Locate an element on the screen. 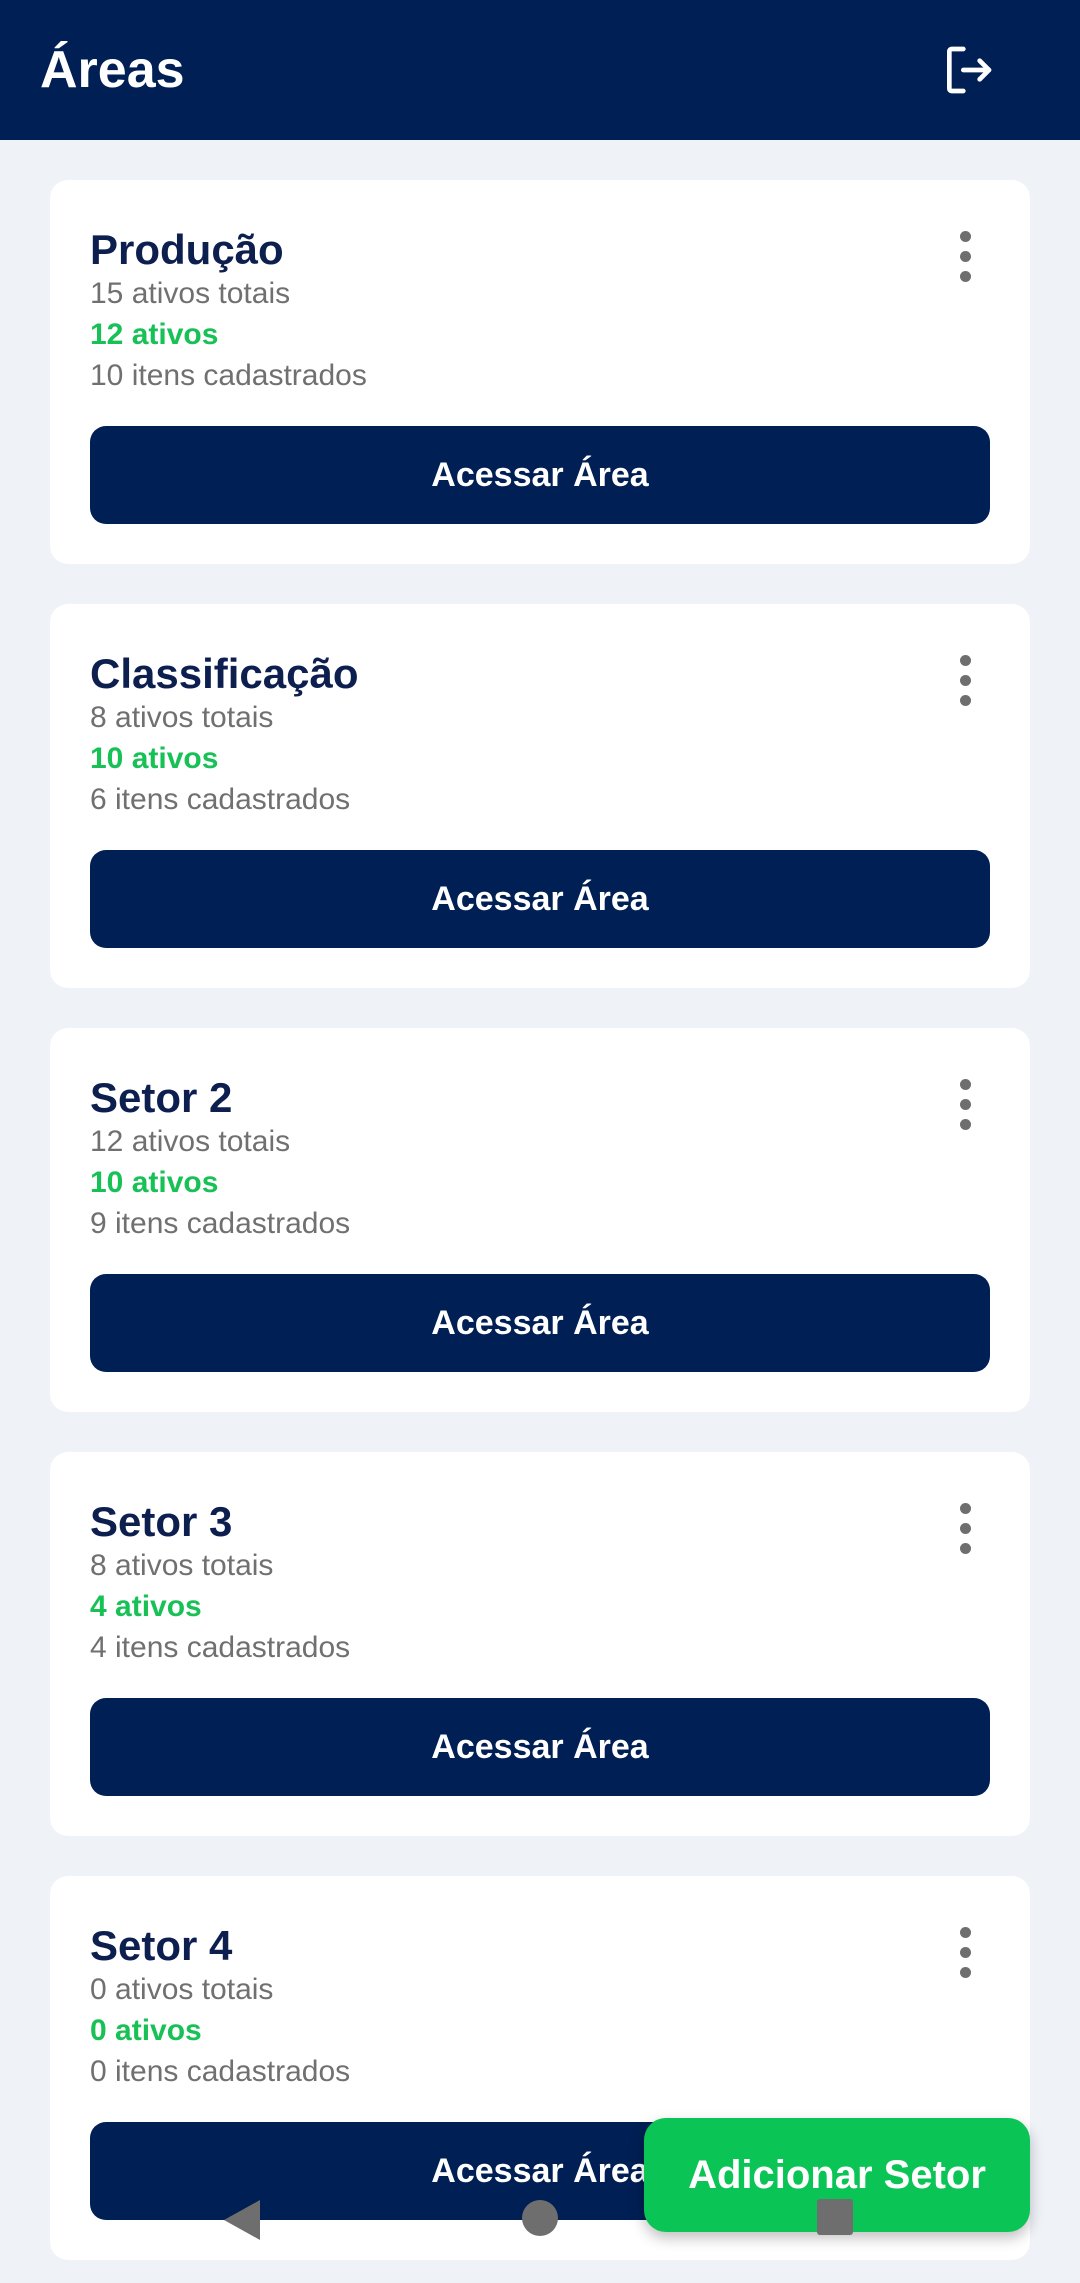 This screenshot has height=2283, width=1080. area-title: Setor 2 is located at coordinates (161, 1097).